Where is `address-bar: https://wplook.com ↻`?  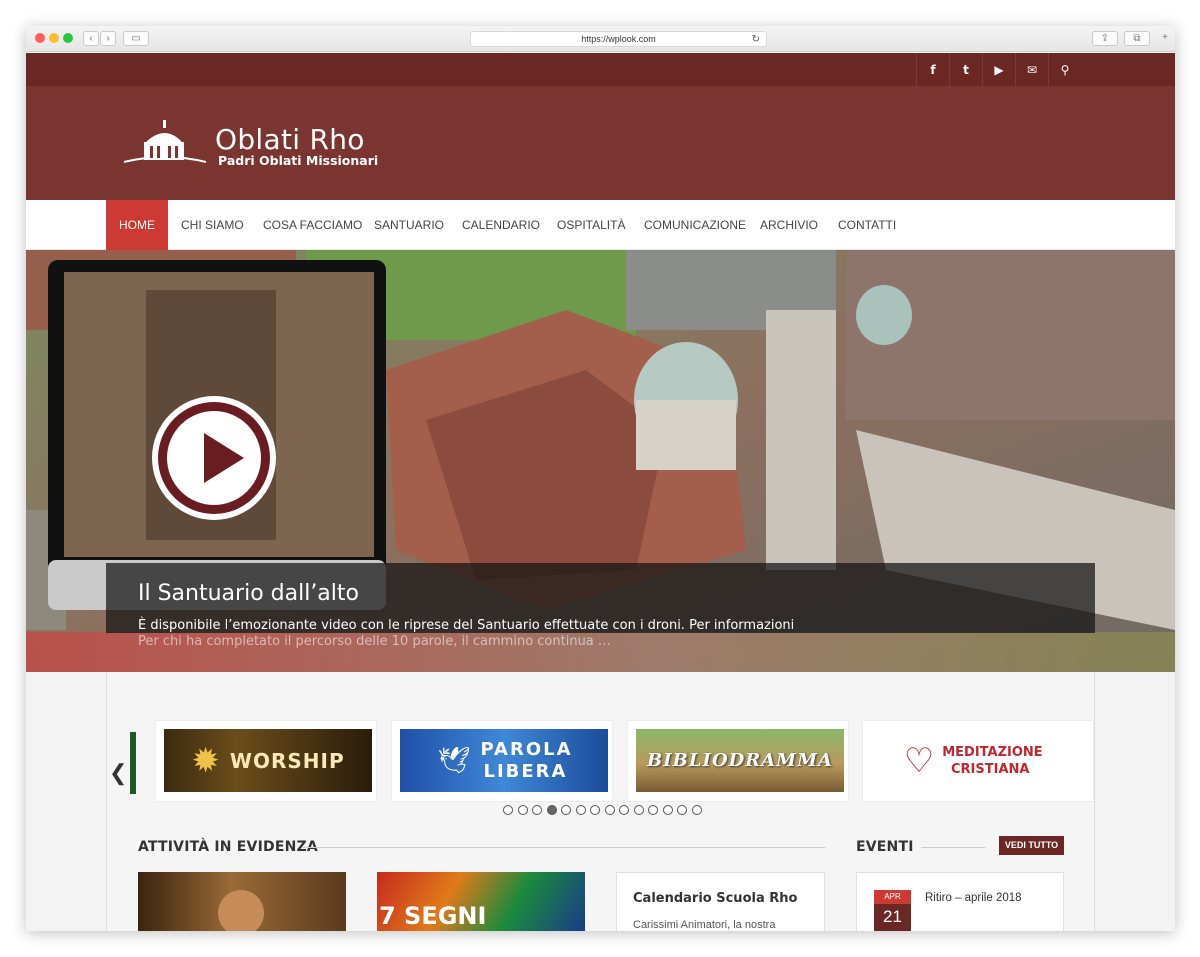 address-bar: https://wplook.com ↻ is located at coordinates (618, 39).